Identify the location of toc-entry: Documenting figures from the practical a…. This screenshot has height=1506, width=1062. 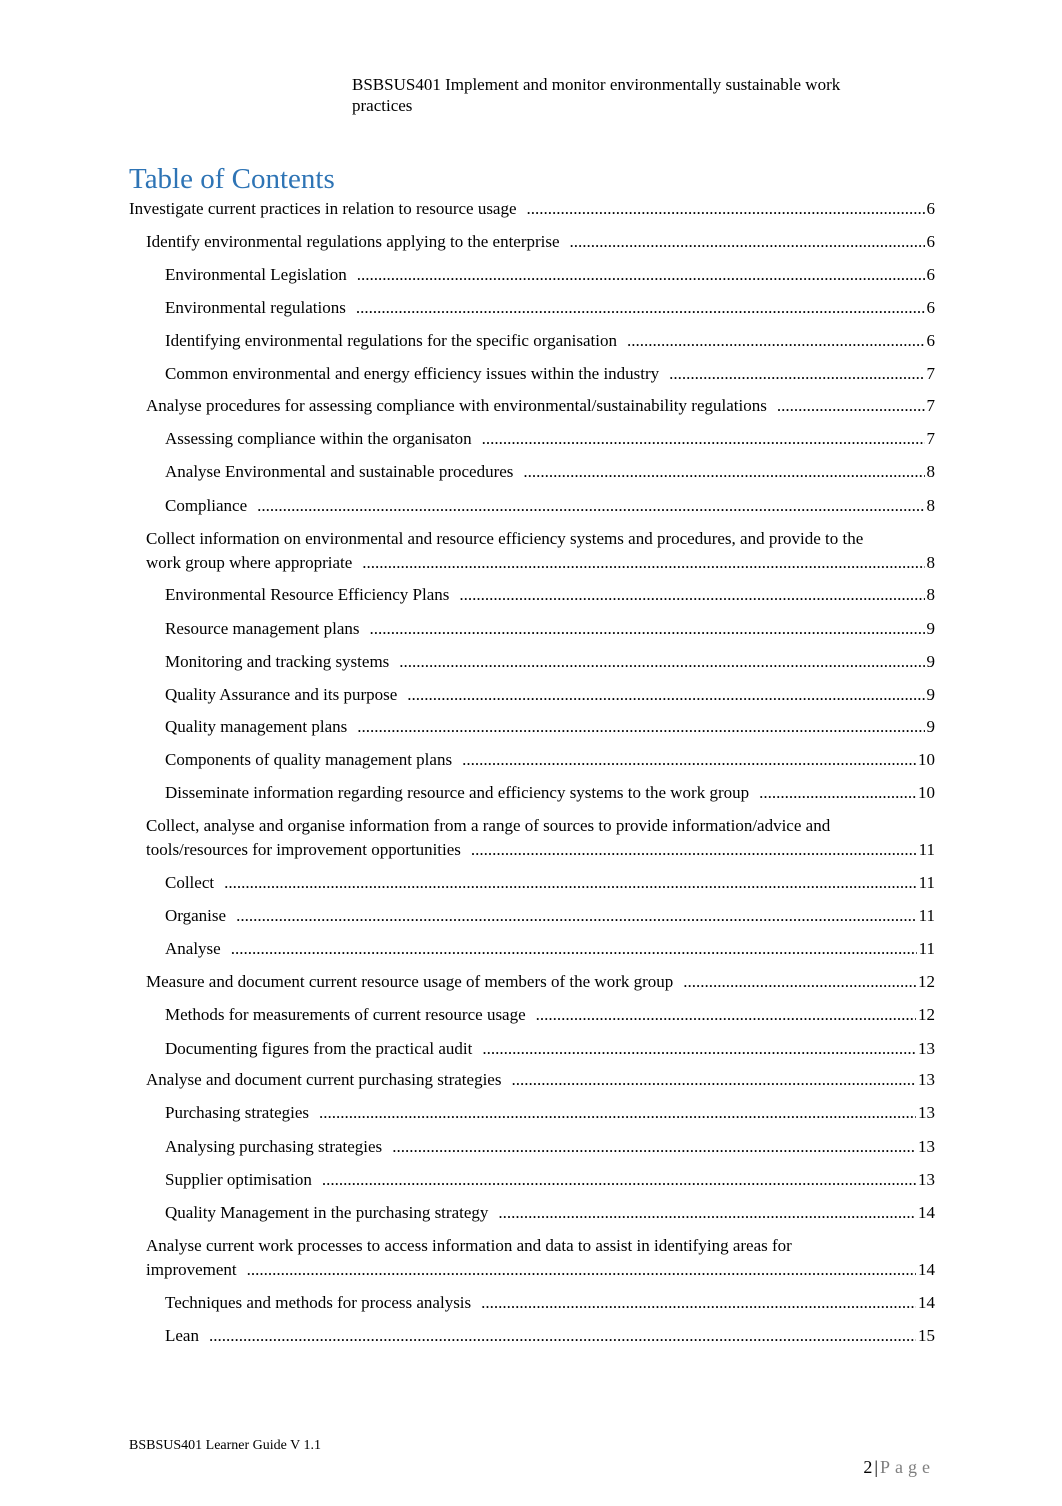
(550, 1049).